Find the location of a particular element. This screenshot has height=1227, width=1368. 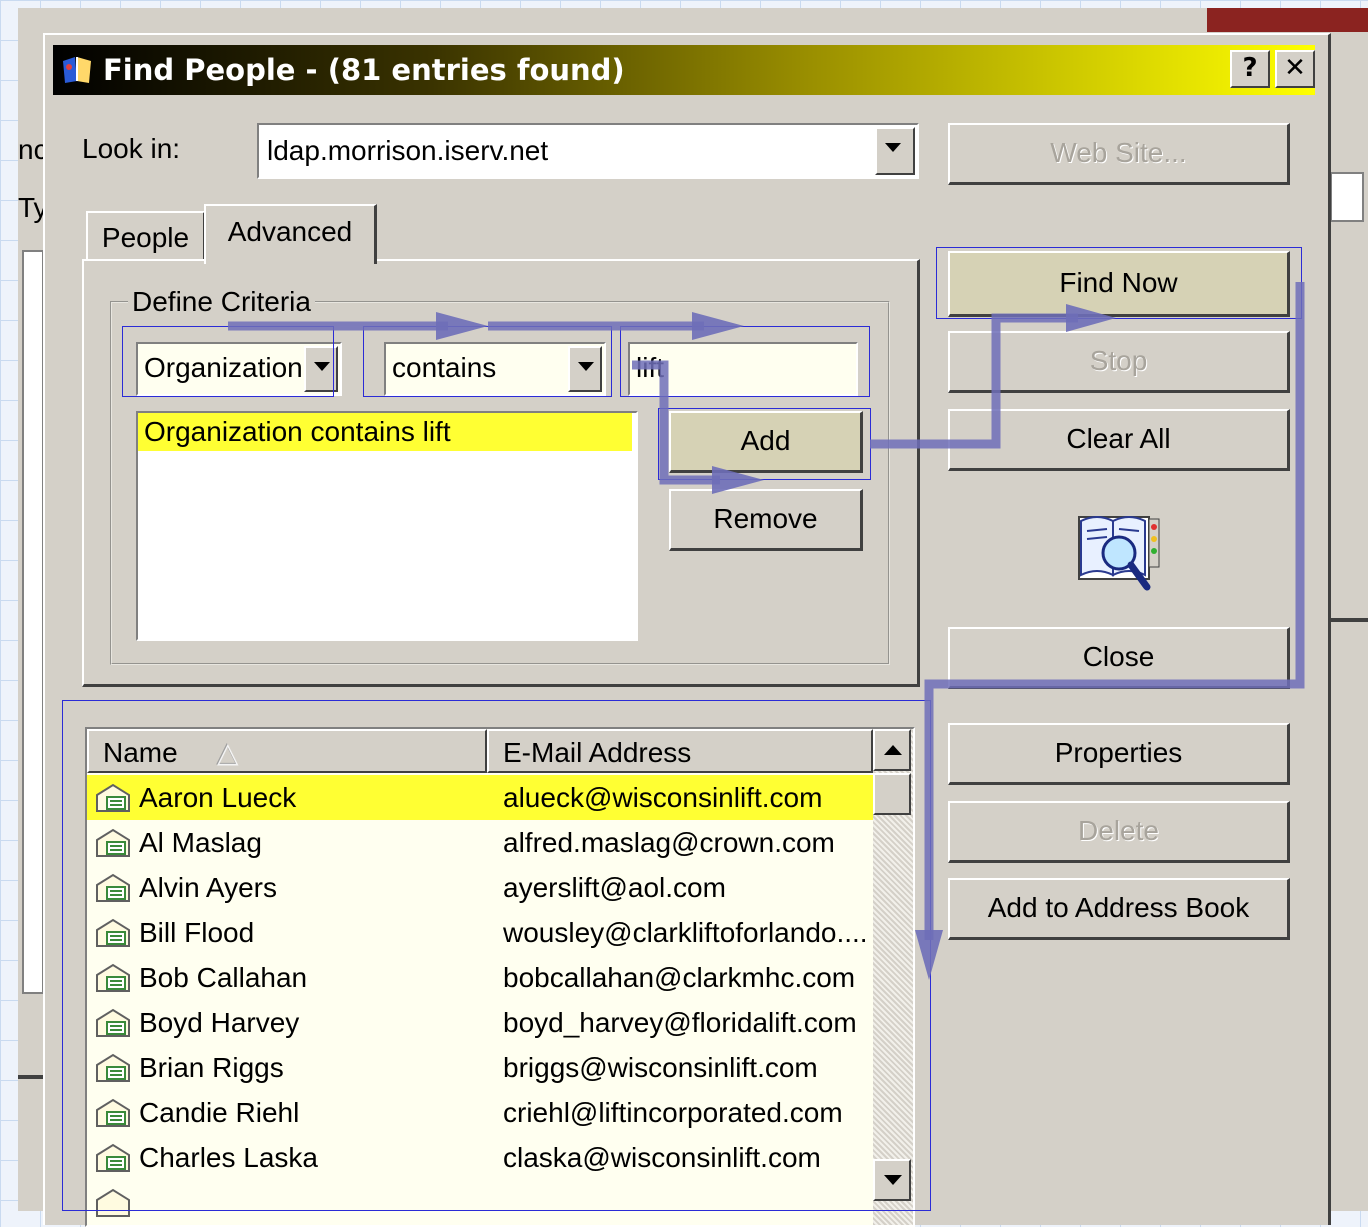

tab-people: People is located at coordinates (146, 237).